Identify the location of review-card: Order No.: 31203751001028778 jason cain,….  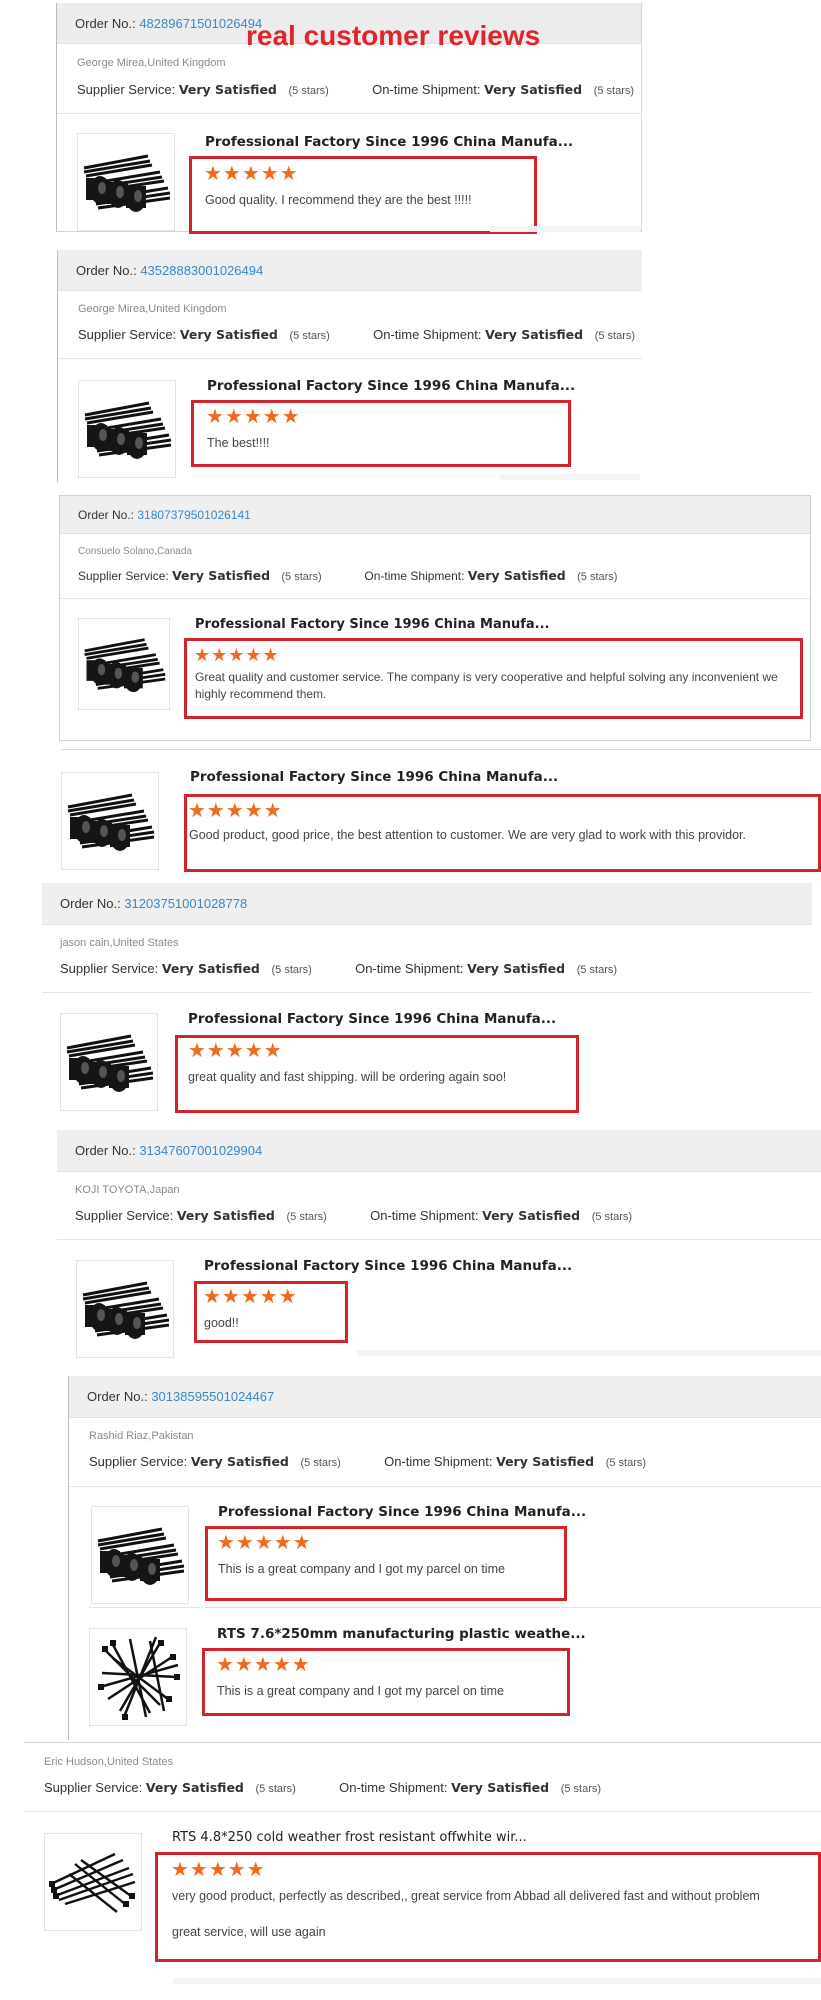
(427, 998).